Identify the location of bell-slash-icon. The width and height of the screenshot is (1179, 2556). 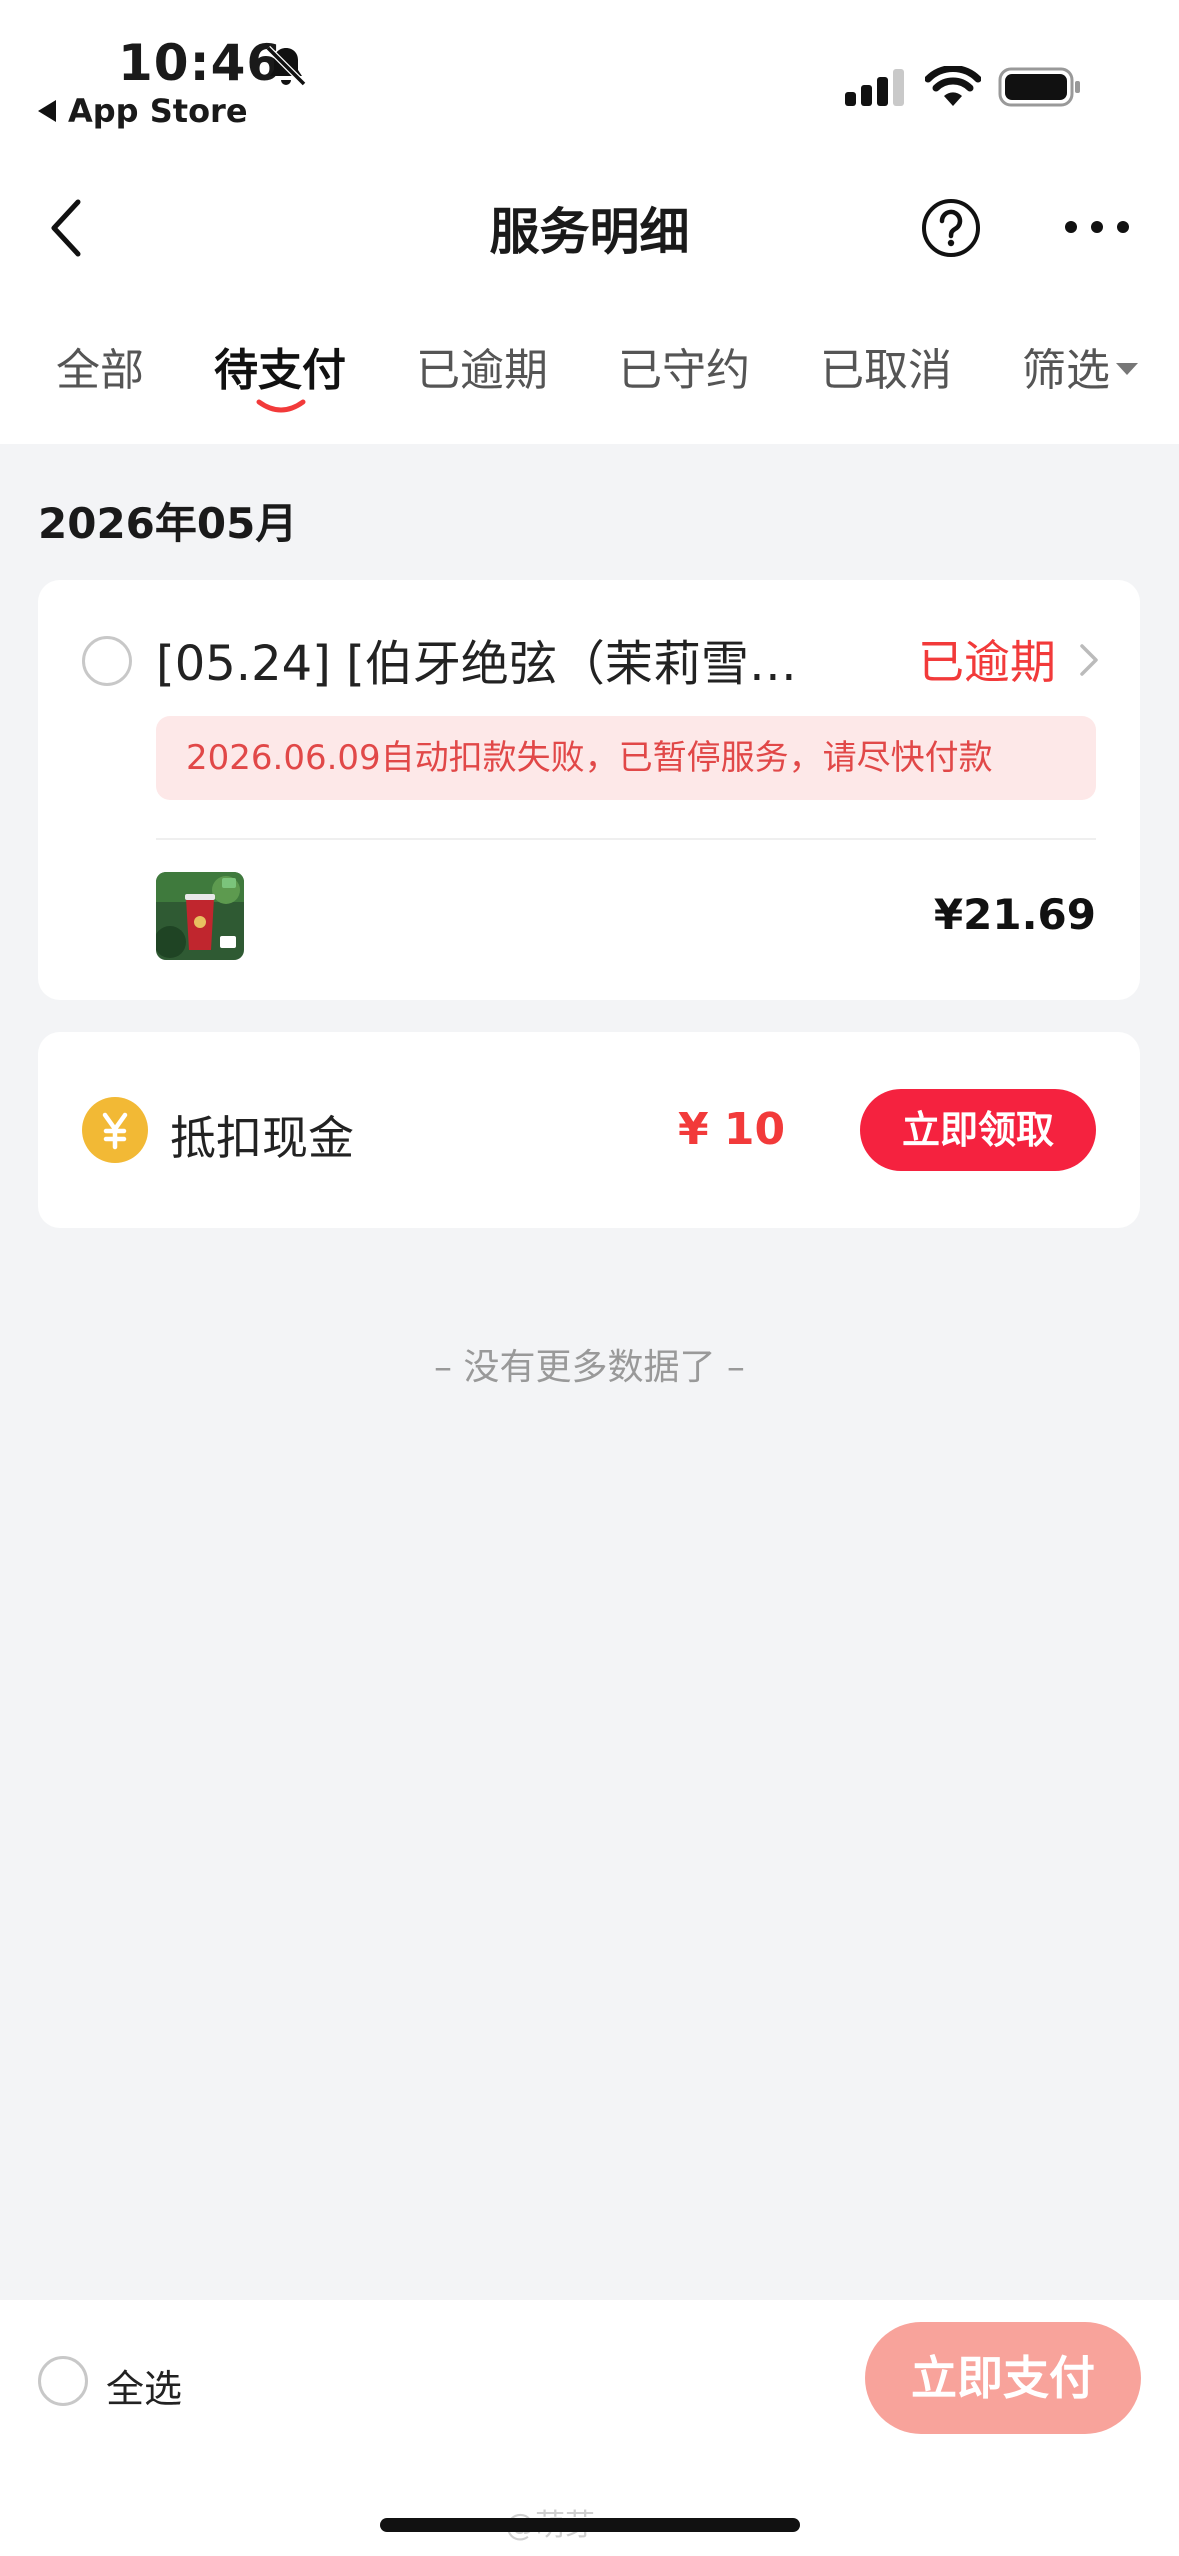
(286, 66).